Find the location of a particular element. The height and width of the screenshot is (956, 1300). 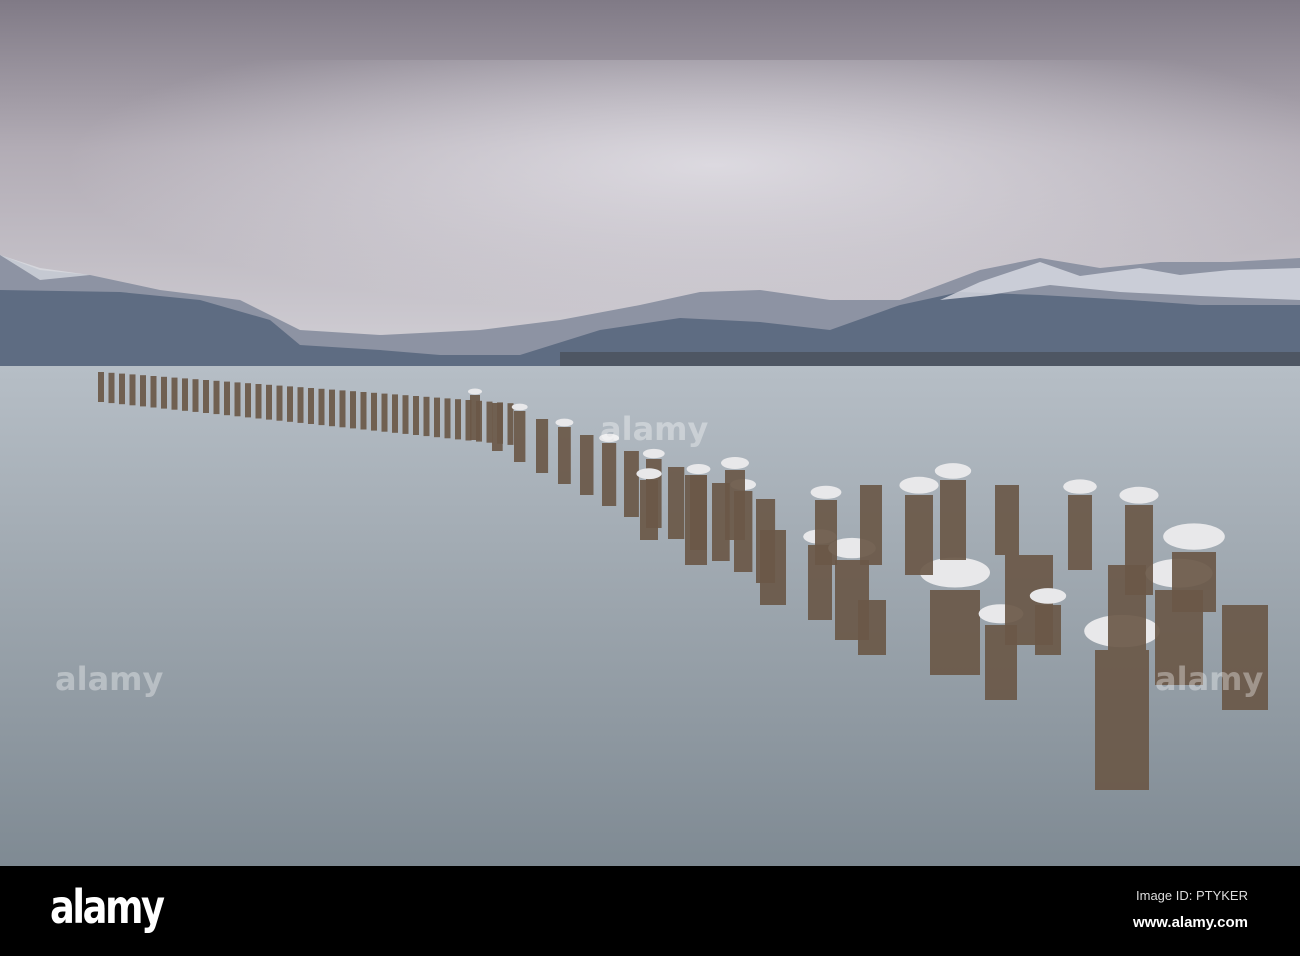

image-id: Image ID: PTYKER is located at coordinates (1192, 895).